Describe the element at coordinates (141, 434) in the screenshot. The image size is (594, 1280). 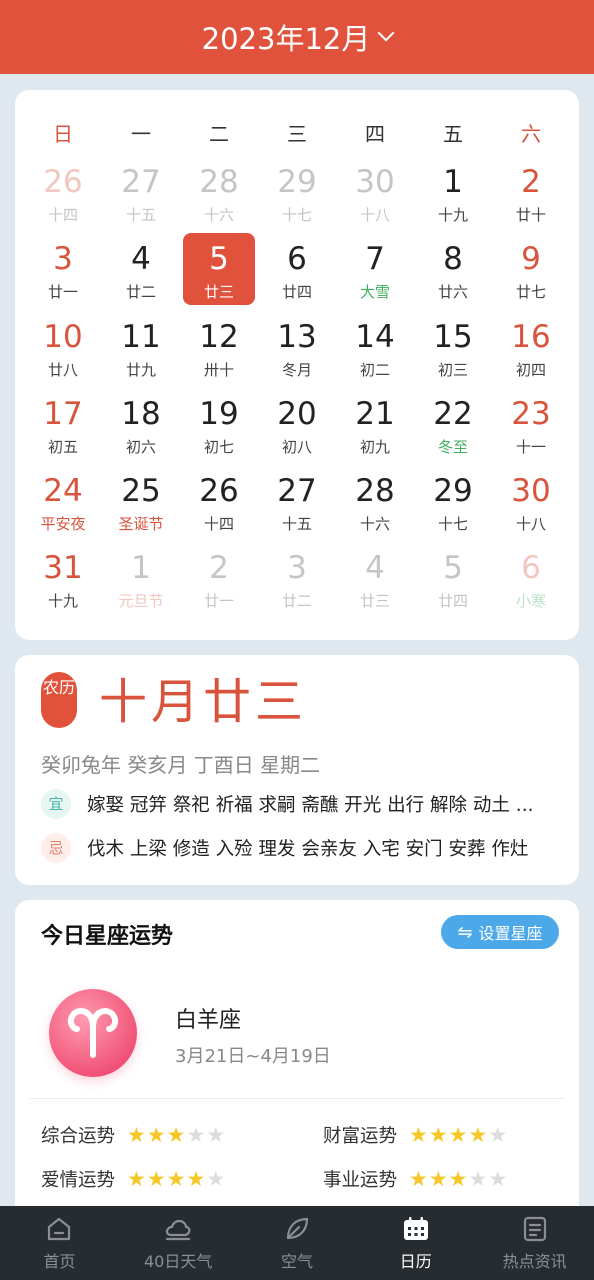
I see `day-cell: 18 初六` at that location.